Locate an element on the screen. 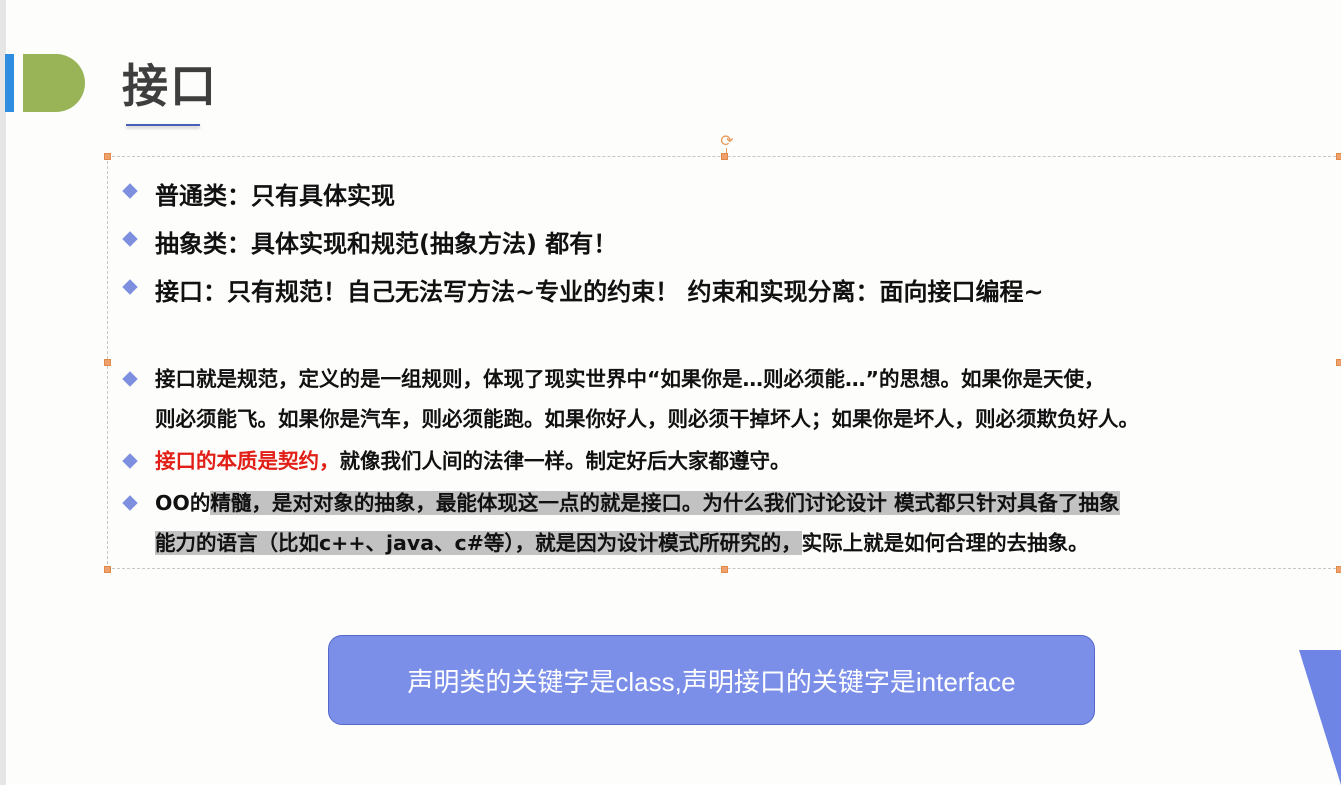  corner-decoration is located at coordinates (1320, 717).